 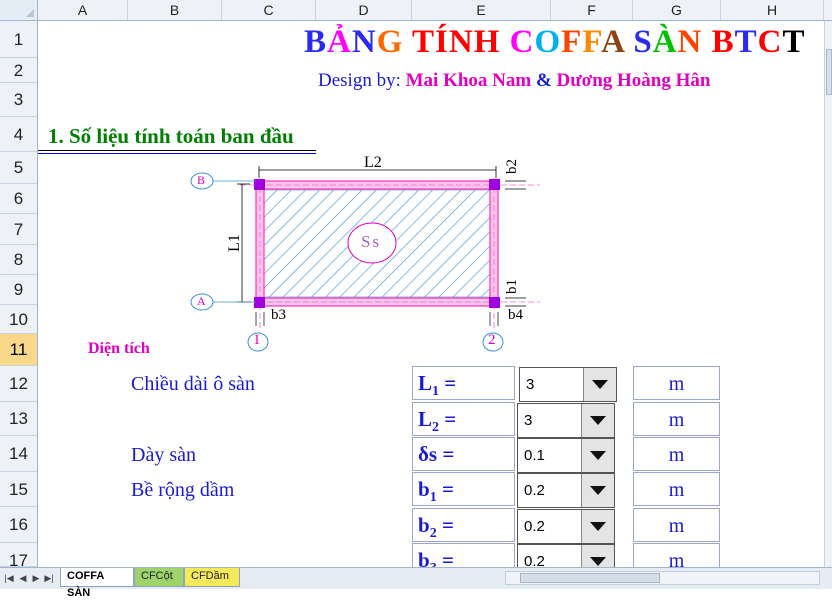 What do you see at coordinates (36, 578) in the screenshot?
I see `next-sheet-icon: ▶` at bounding box center [36, 578].